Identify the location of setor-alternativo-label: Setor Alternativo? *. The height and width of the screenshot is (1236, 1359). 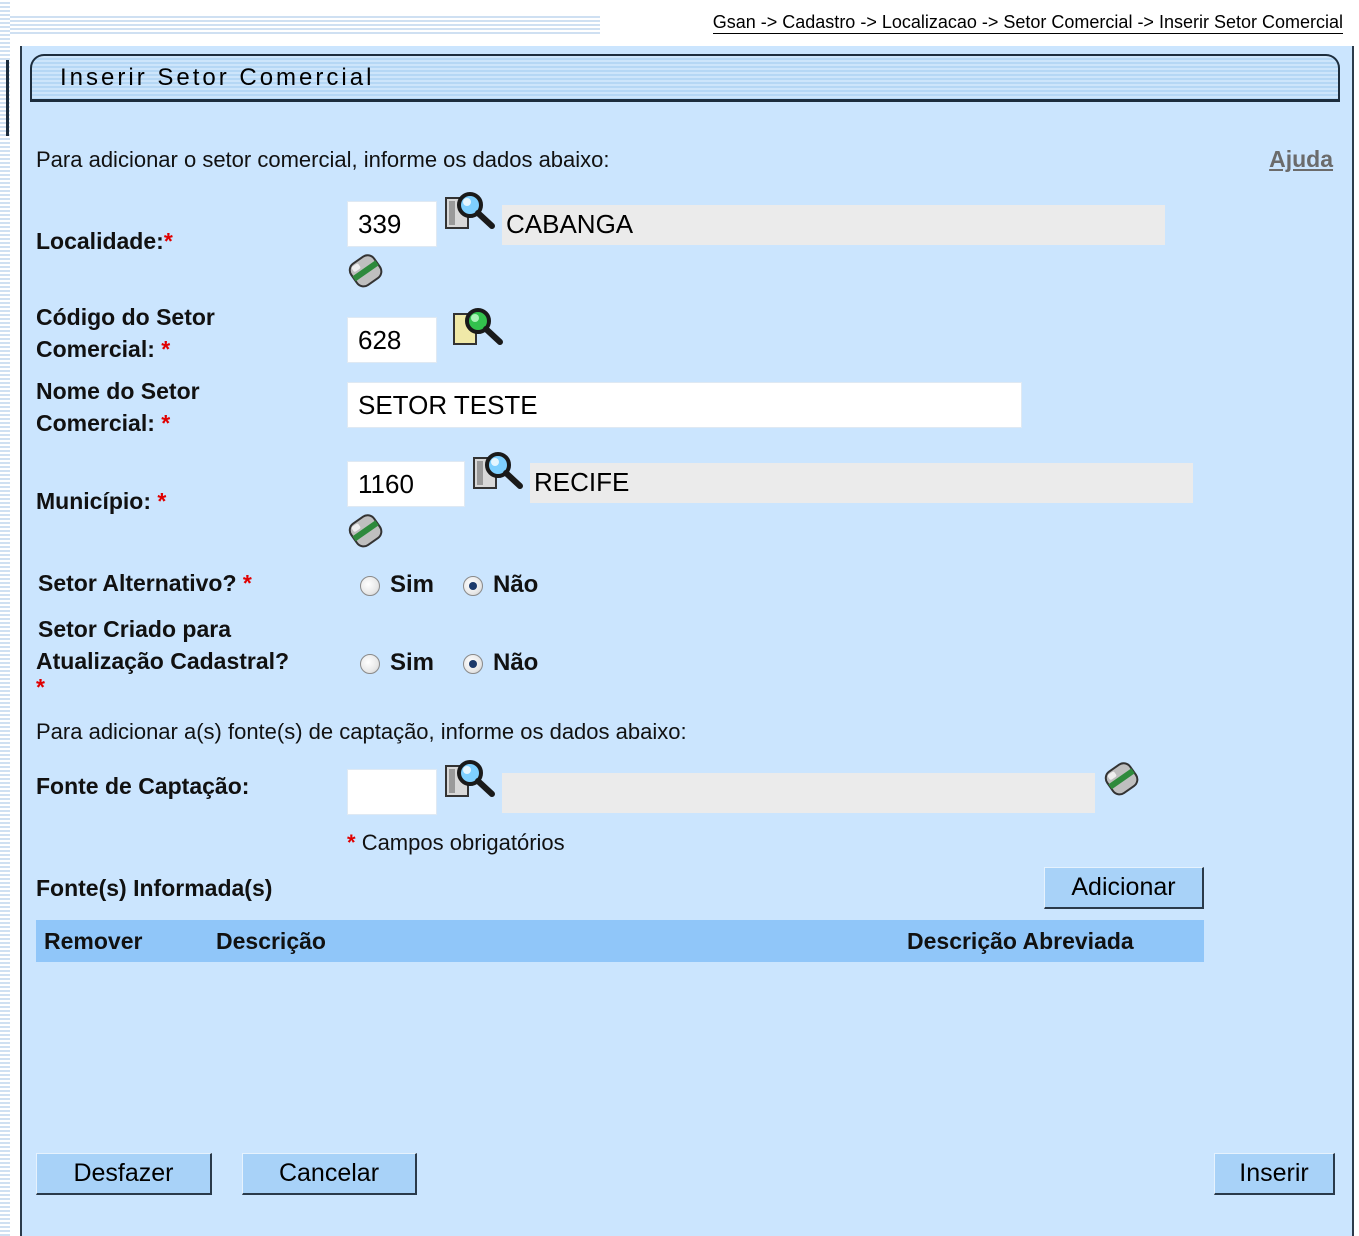
(145, 583).